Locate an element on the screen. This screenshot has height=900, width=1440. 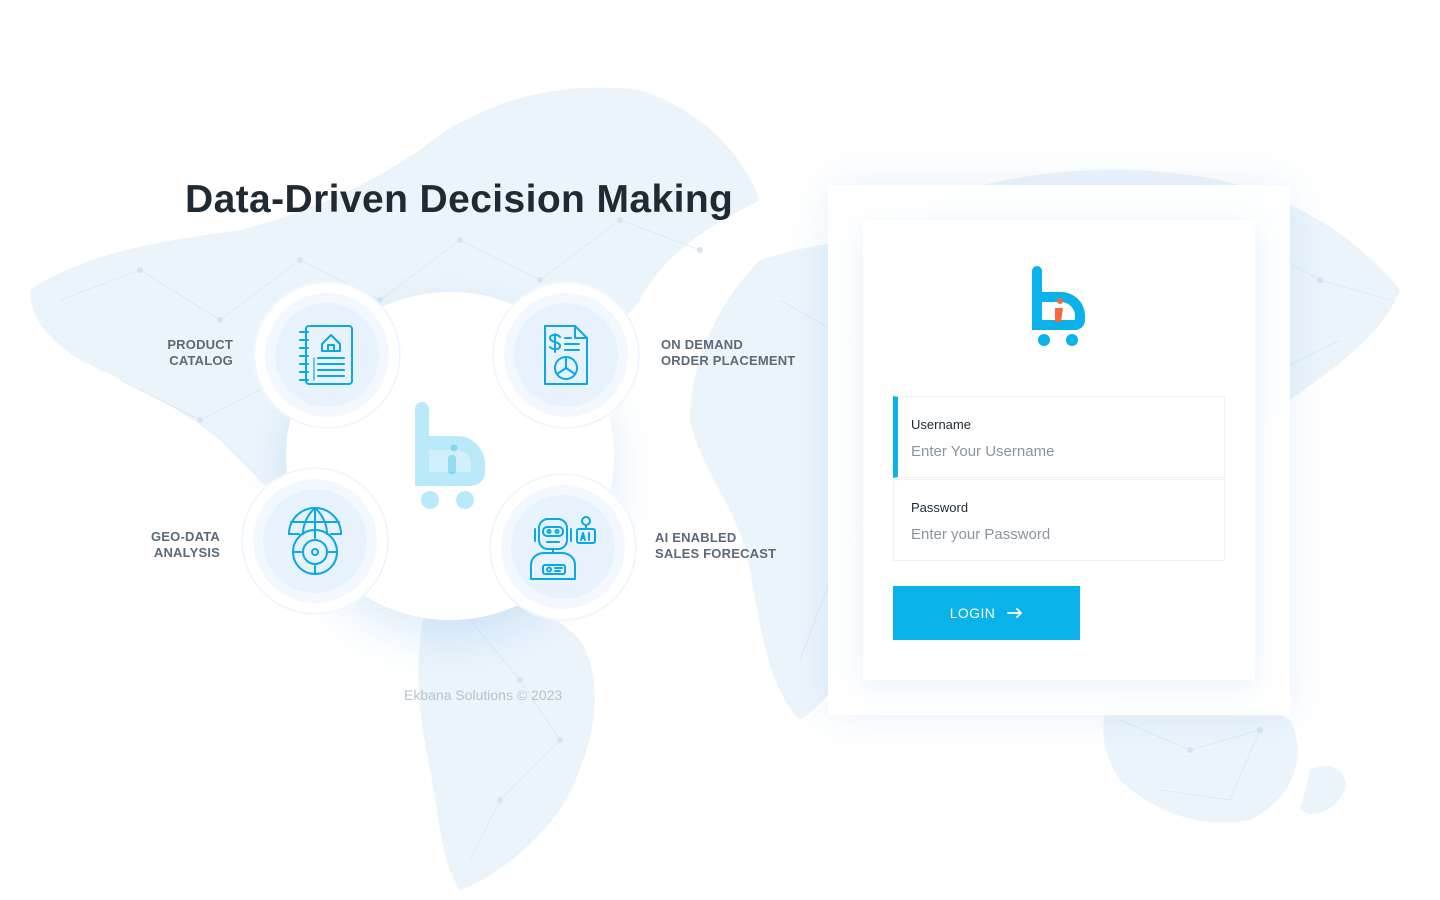
invoice-chart-icon is located at coordinates (566, 355).